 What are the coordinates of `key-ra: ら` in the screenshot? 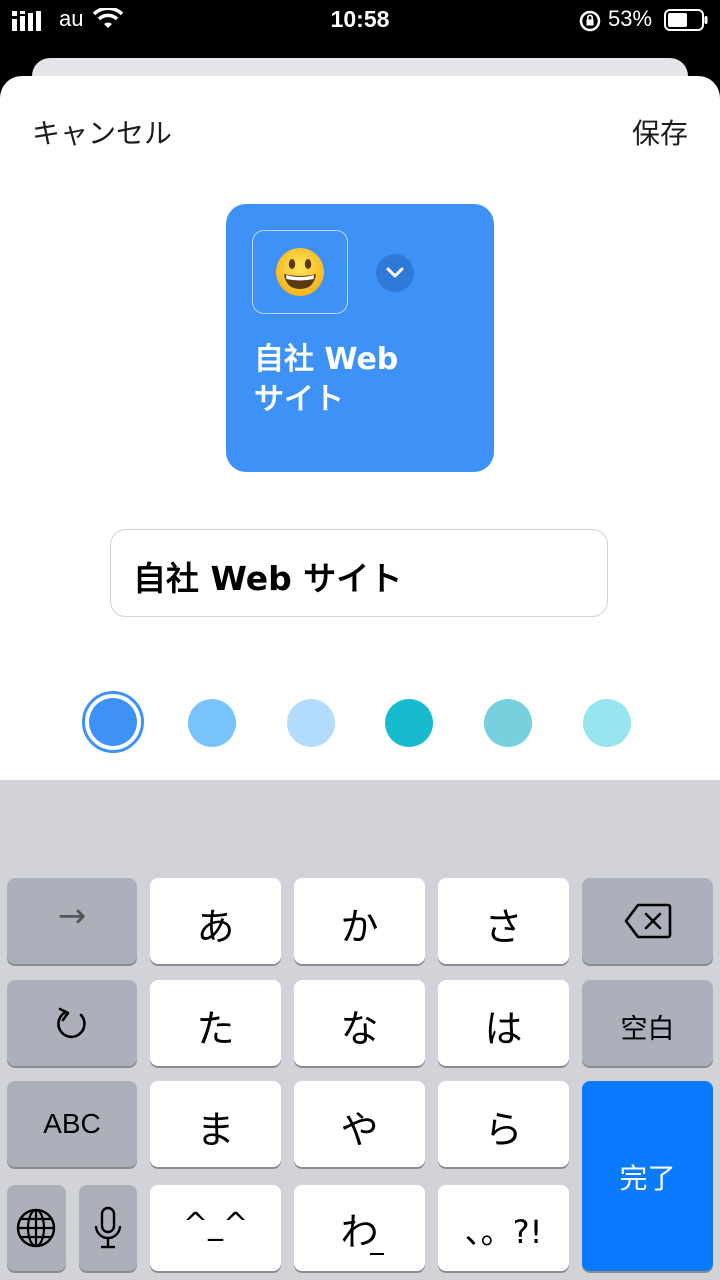 It's located at (503, 1124).